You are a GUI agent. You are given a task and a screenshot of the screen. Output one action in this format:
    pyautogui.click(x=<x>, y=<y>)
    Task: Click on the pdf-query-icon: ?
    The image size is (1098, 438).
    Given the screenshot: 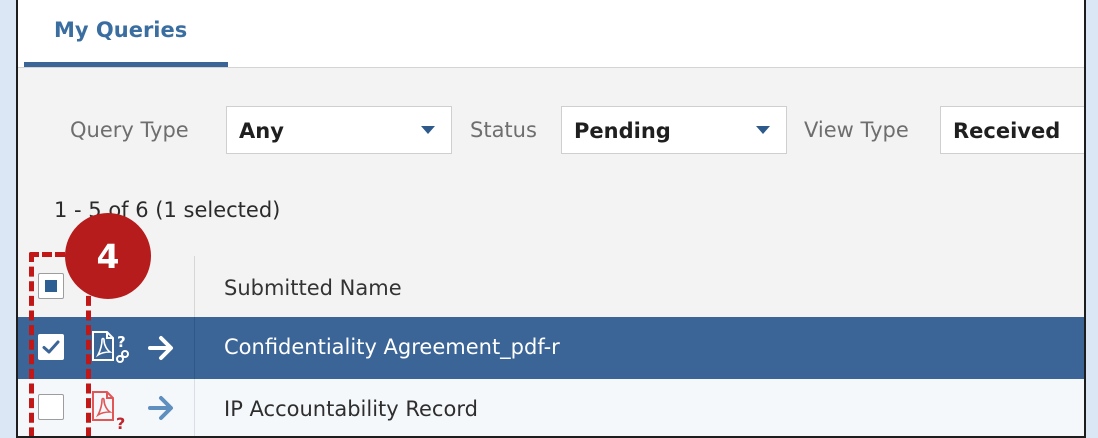 What is the action you would take?
    pyautogui.click(x=113, y=411)
    